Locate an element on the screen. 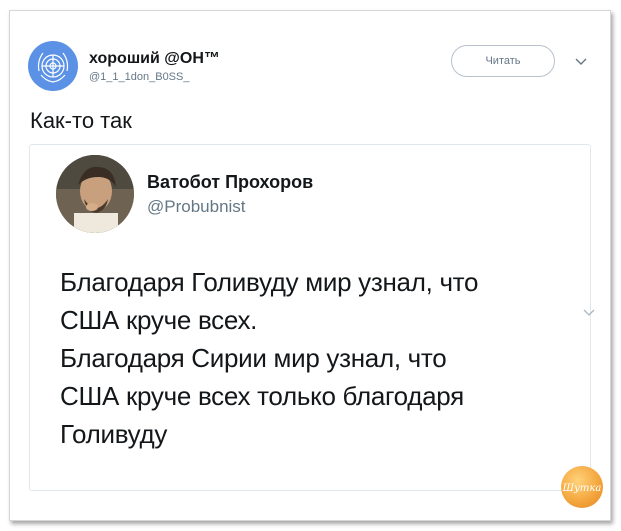  author-name: хороший @ОН™ is located at coordinates (154, 58).